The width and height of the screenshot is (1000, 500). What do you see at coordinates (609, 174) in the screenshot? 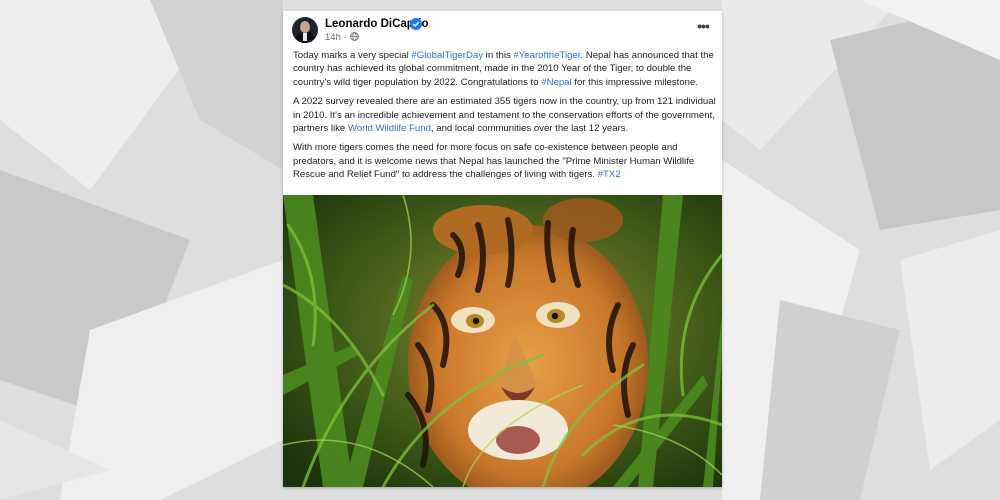
I see `hashtag-tx2: #TX2` at bounding box center [609, 174].